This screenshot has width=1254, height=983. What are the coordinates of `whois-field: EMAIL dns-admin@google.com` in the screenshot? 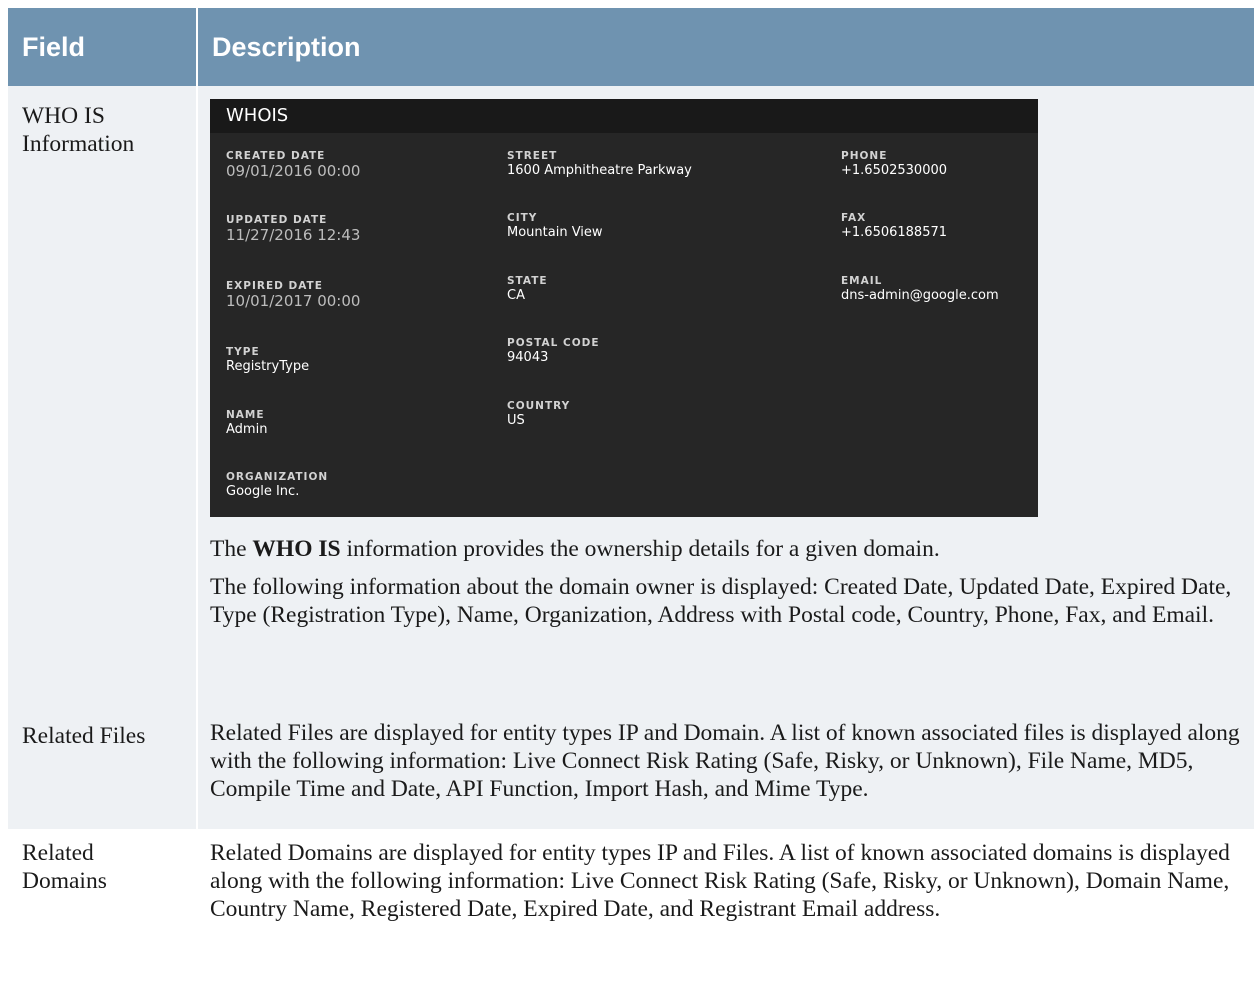 It's located at (920, 289).